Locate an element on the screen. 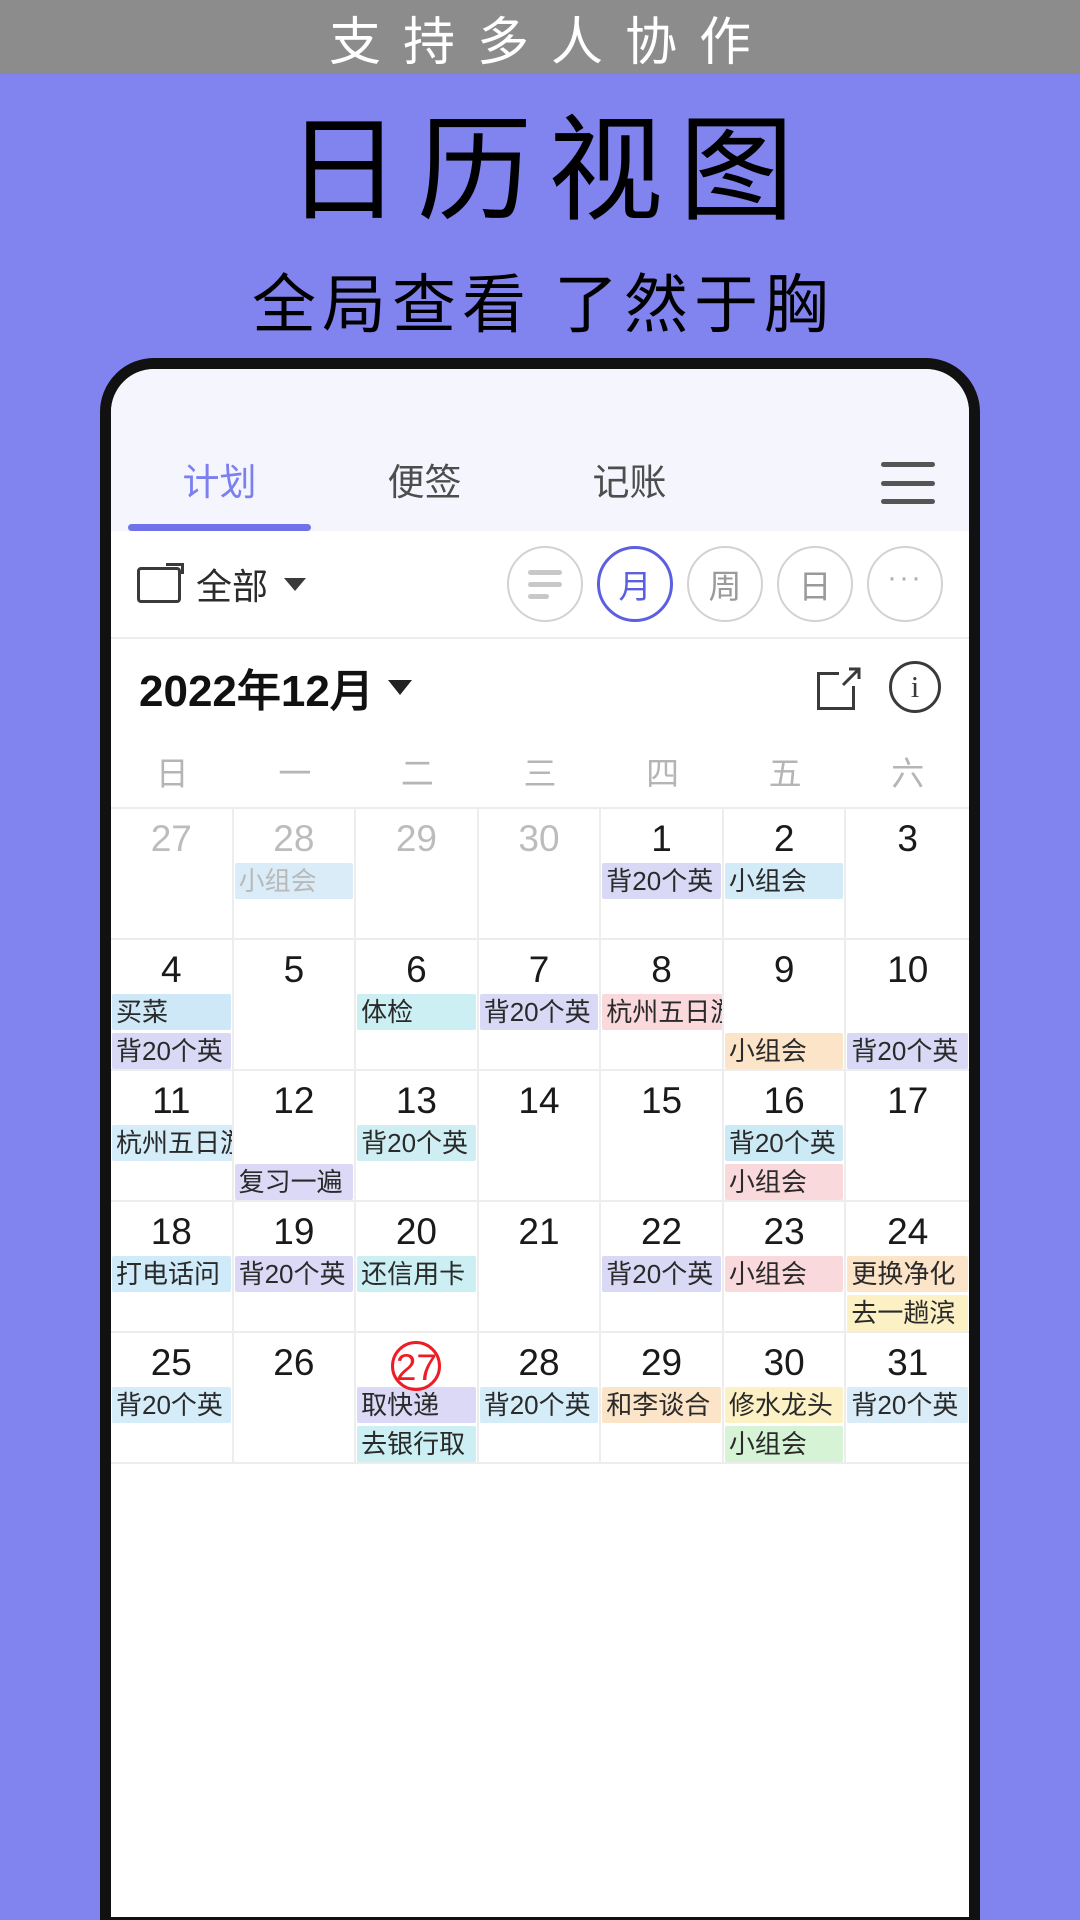  calendar-day-cell: 10 背20个英 is located at coordinates (907, 1005).